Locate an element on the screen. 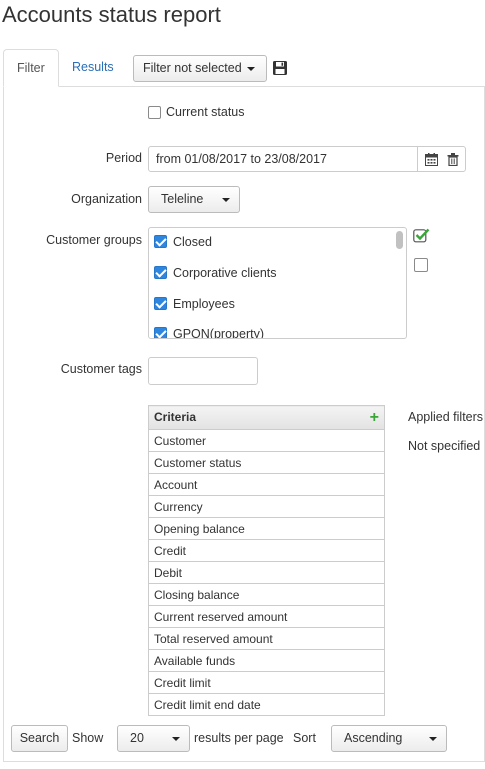 Image resolution: width=485 pixels, height=769 pixels. per-page-suffix: results per page is located at coordinates (239, 738).